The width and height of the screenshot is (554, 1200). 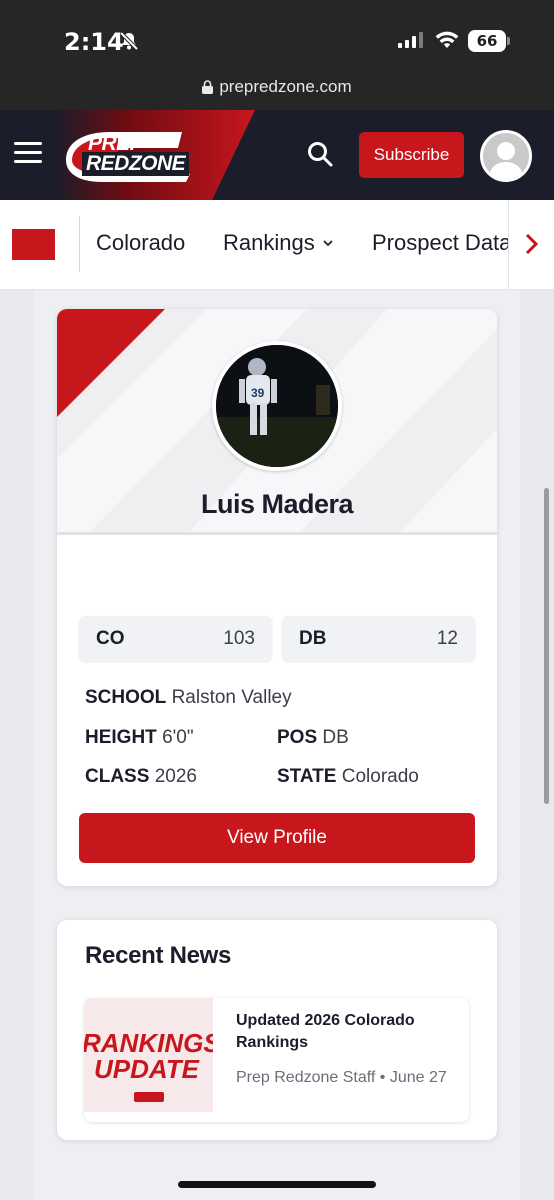 I want to click on chevron-right-icon, so click(x=532, y=244).